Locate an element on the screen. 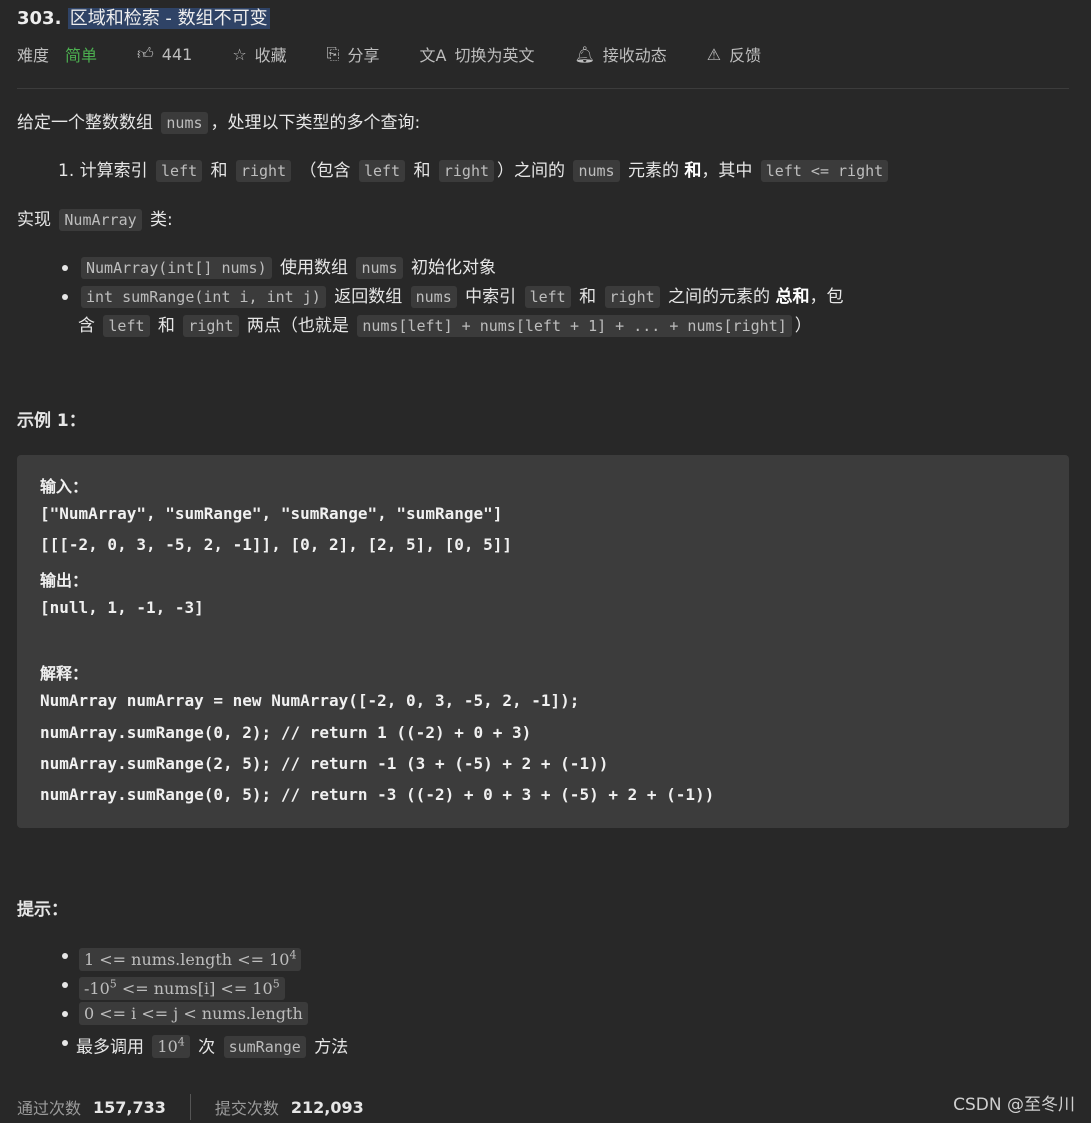 The width and height of the screenshot is (1091, 1123). inline-code: NumArray is located at coordinates (100, 220).